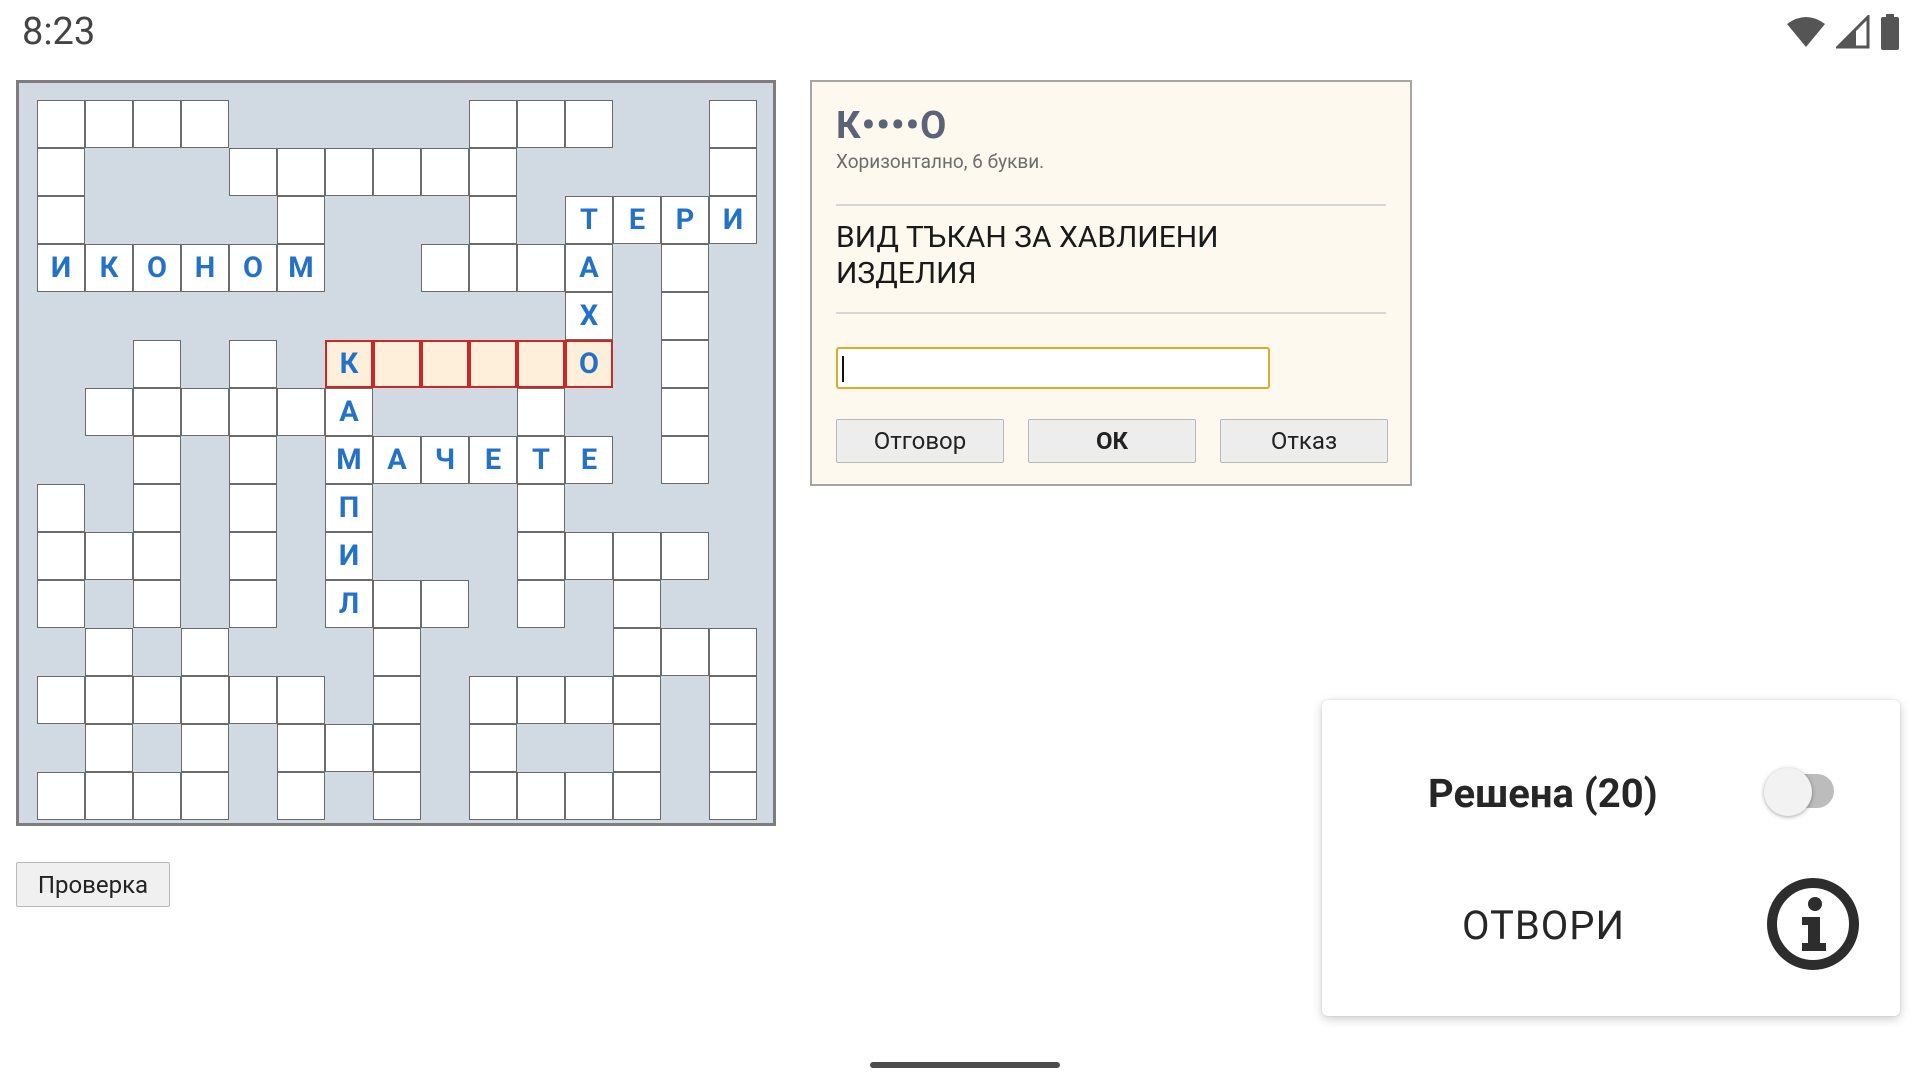 The width and height of the screenshot is (1920, 1080). I want to click on ok-button: ОК, so click(1112, 441).